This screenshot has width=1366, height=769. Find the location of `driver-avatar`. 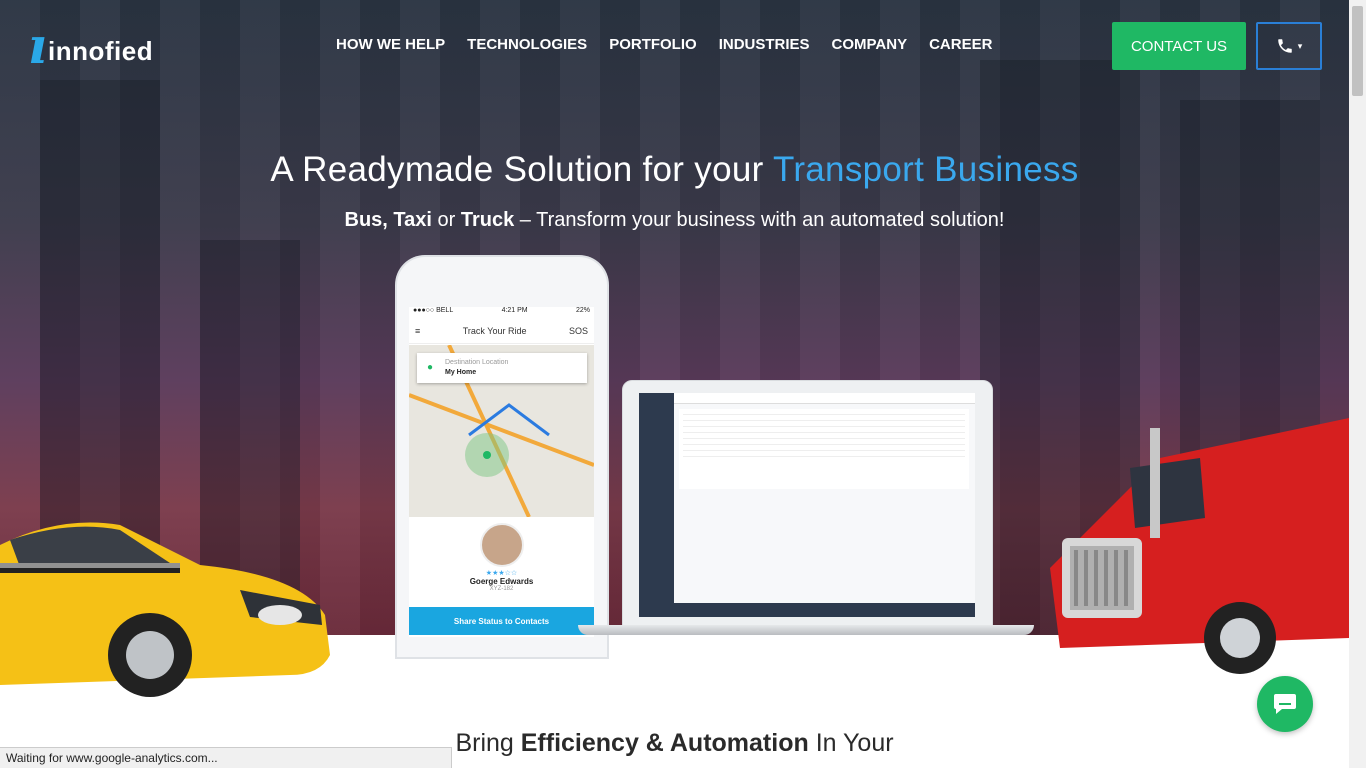

driver-avatar is located at coordinates (501, 545).